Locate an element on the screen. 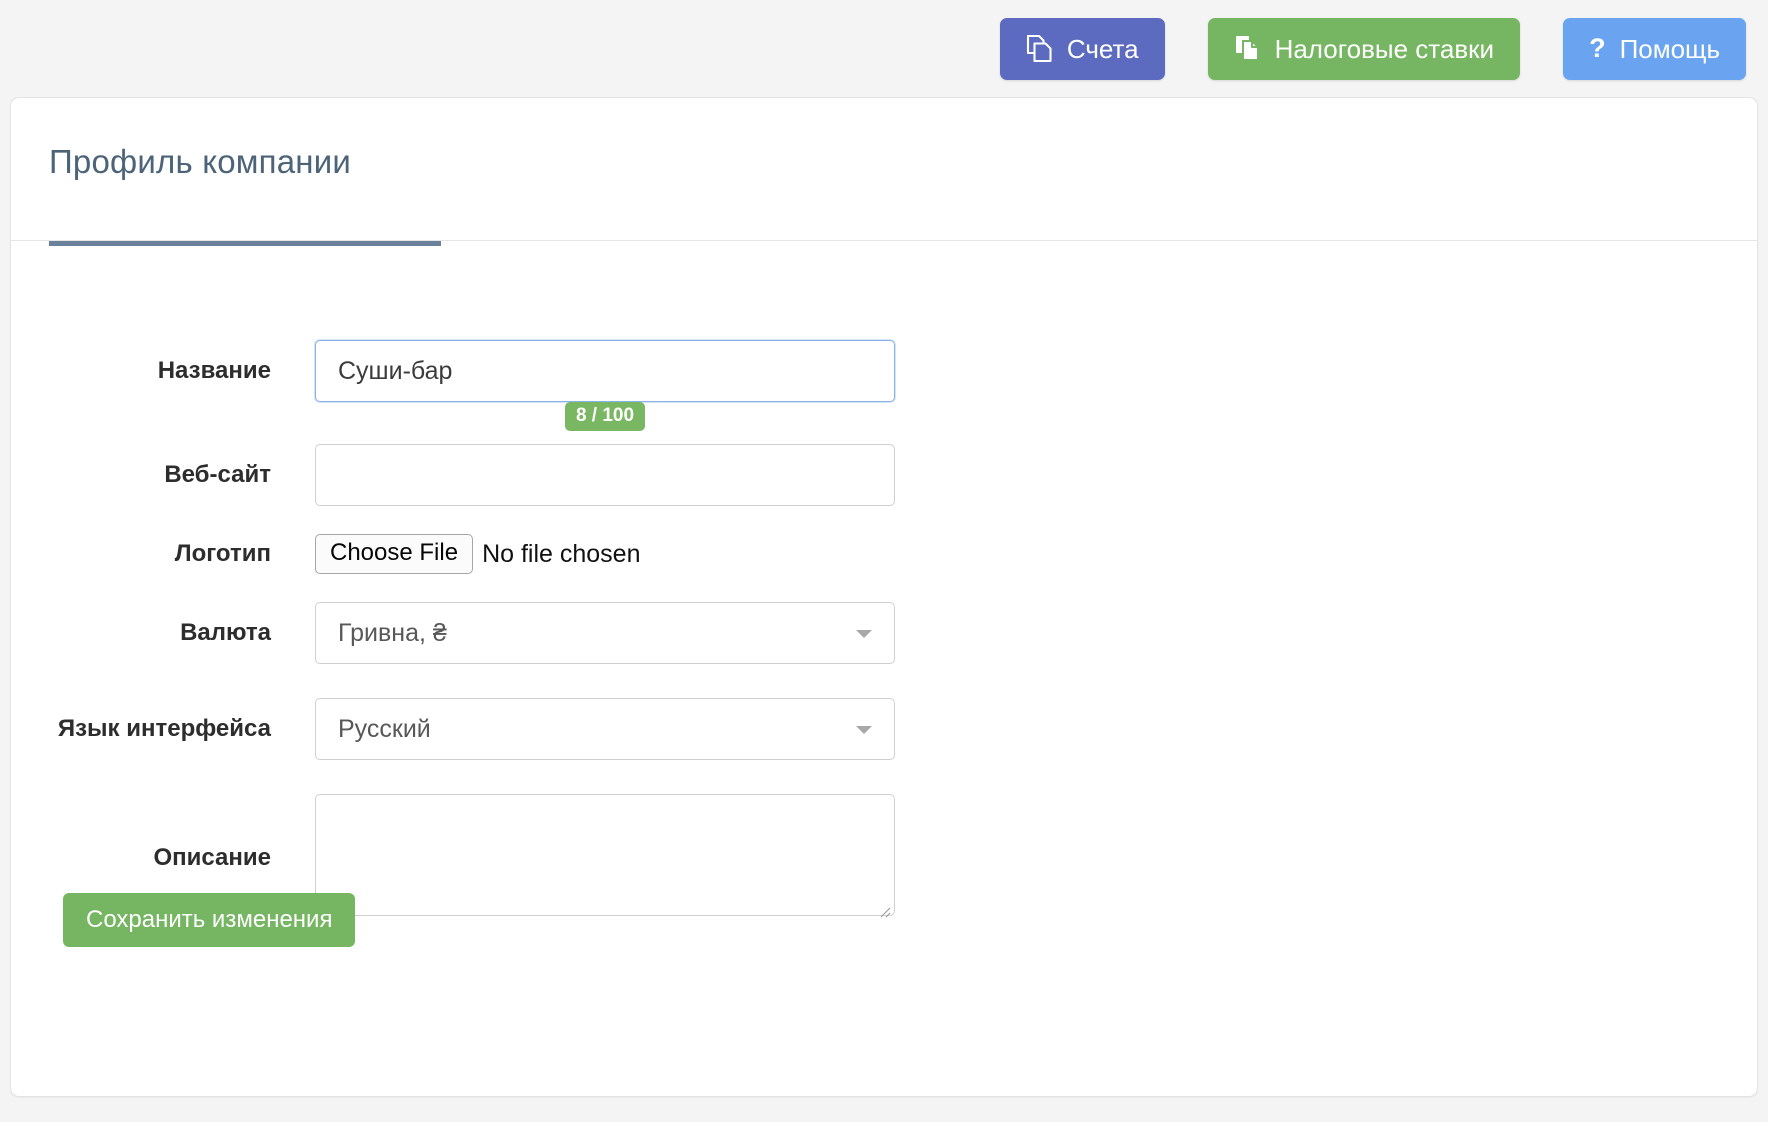 The height and width of the screenshot is (1122, 1768). file-document-icon is located at coordinates (1247, 48).